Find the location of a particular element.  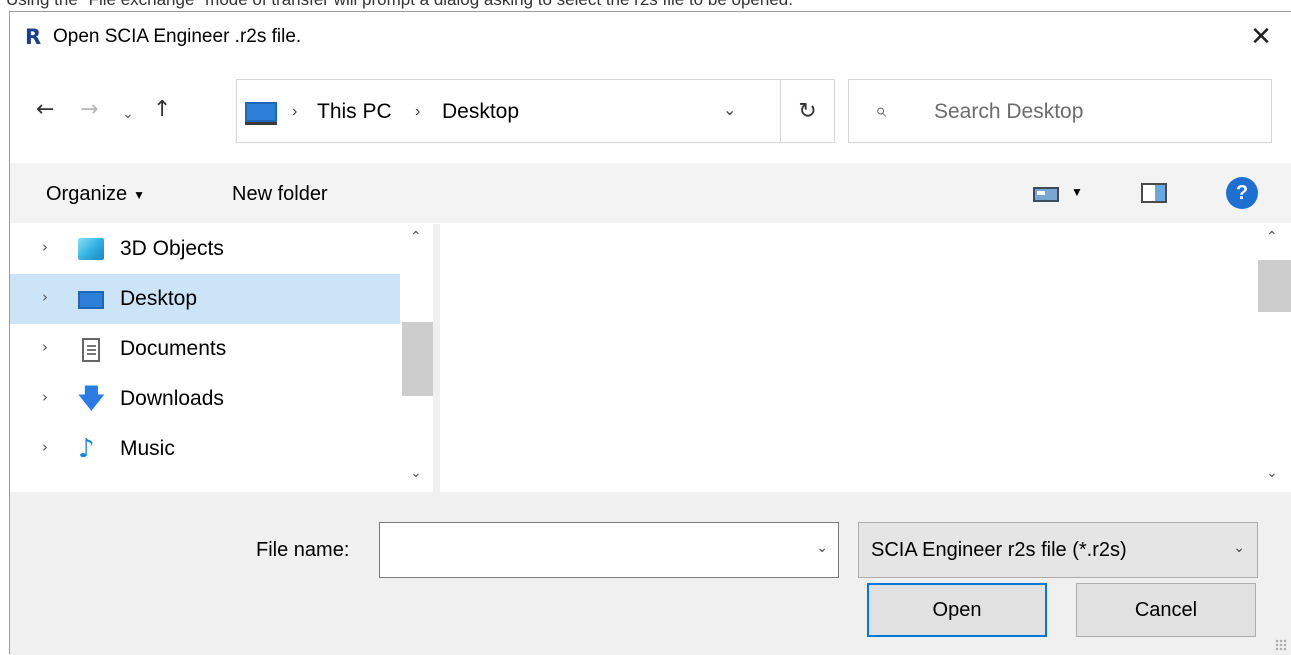

file-name-input is located at coordinates (590, 550).